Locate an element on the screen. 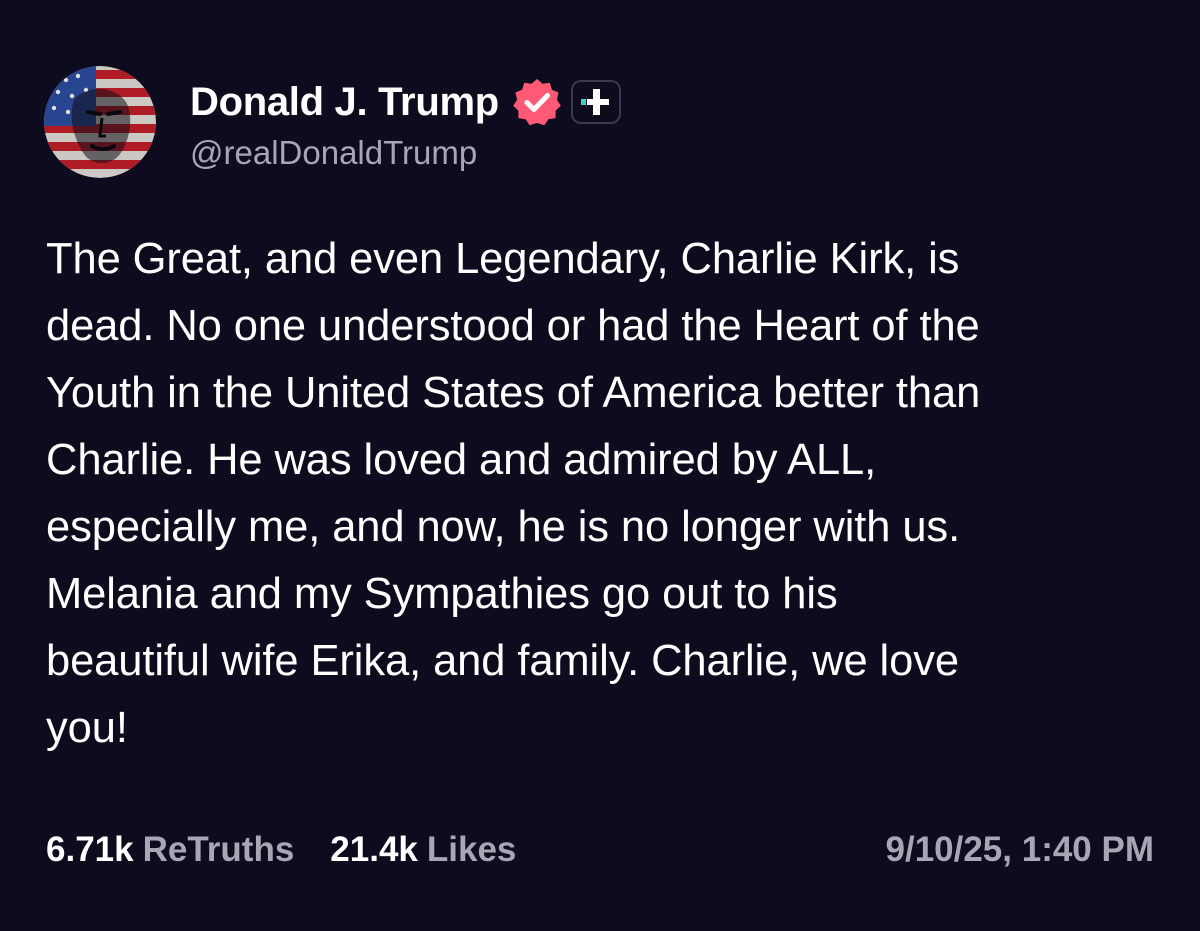  plus-icon is located at coordinates (594, 102).